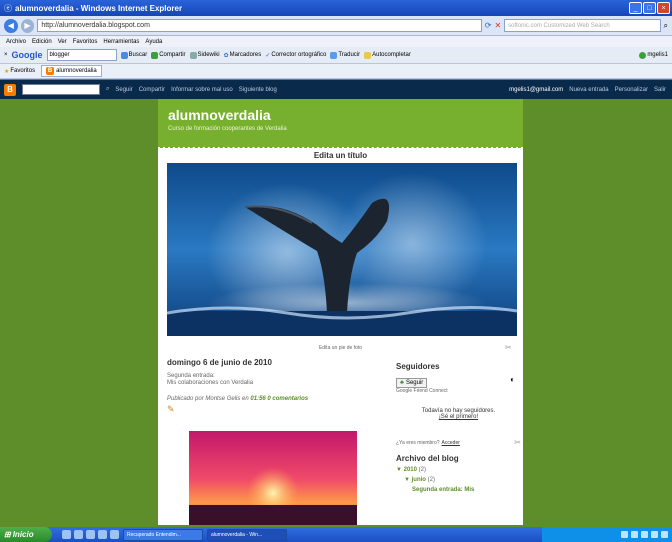 The height and width of the screenshot is (542, 672). Describe the element at coordinates (272, 409) in the screenshot. I see `edit-post-pencil-icon: ✎` at that location.